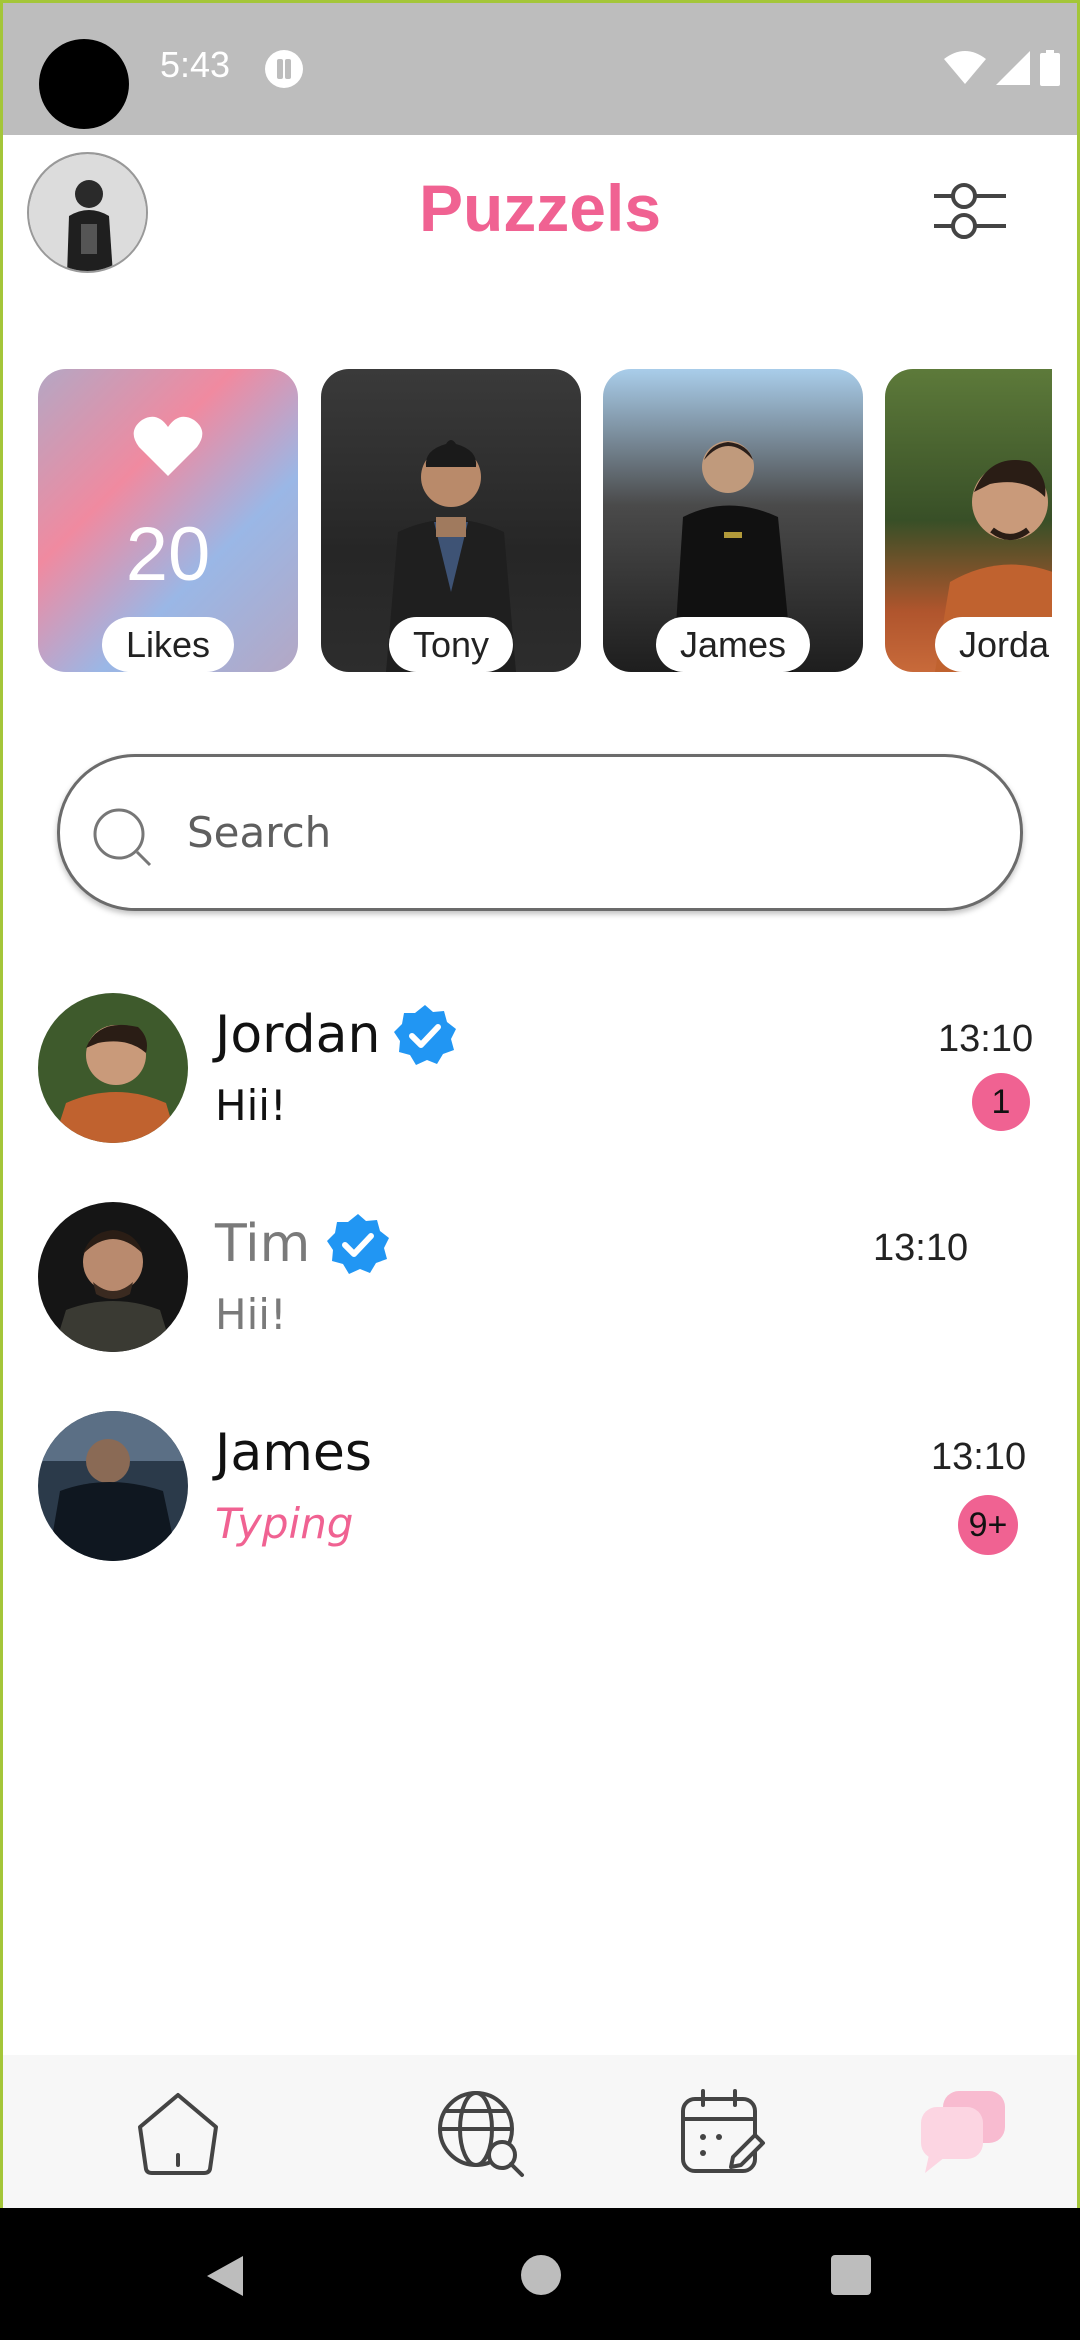 The image size is (1080, 2340). Describe the element at coordinates (1013, 68) in the screenshot. I see `signal-icon` at that location.